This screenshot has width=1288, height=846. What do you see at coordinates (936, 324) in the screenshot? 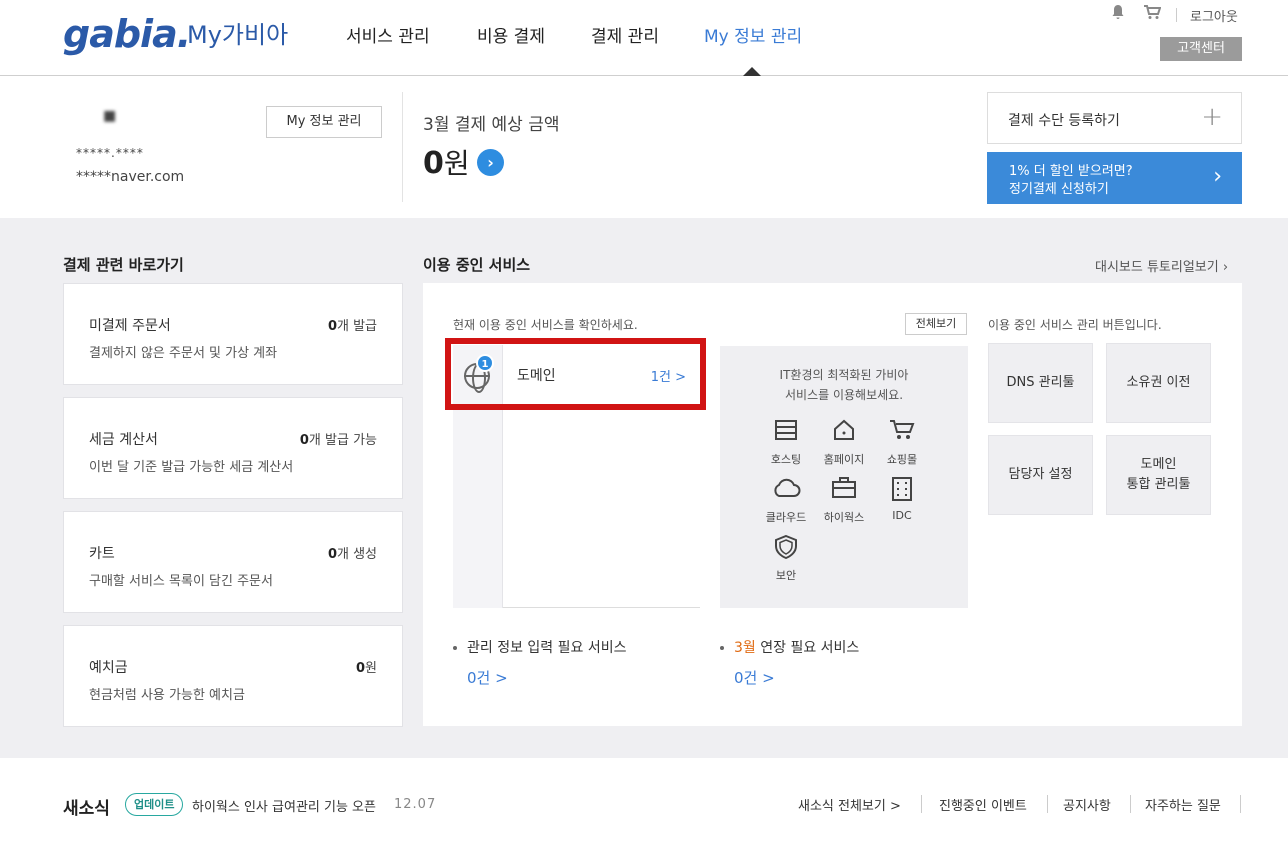
I see `view-all-button: 전체보기` at bounding box center [936, 324].